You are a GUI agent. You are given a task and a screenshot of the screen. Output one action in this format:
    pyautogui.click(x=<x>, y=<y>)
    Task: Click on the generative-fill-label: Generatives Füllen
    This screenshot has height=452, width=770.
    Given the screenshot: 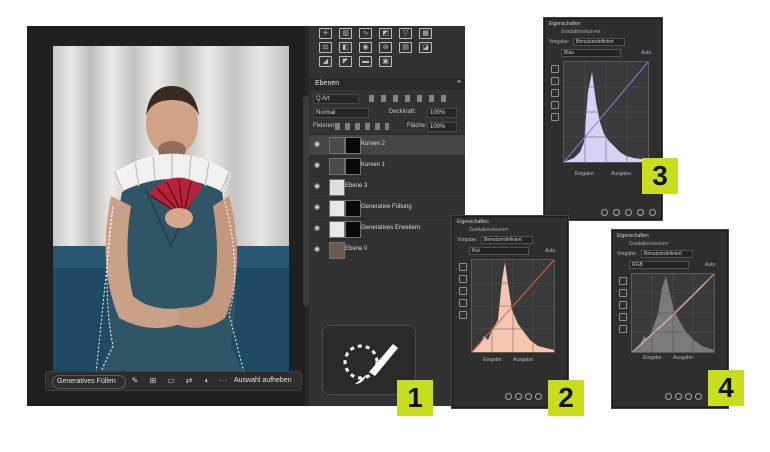 What is the action you would take?
    pyautogui.click(x=86, y=381)
    